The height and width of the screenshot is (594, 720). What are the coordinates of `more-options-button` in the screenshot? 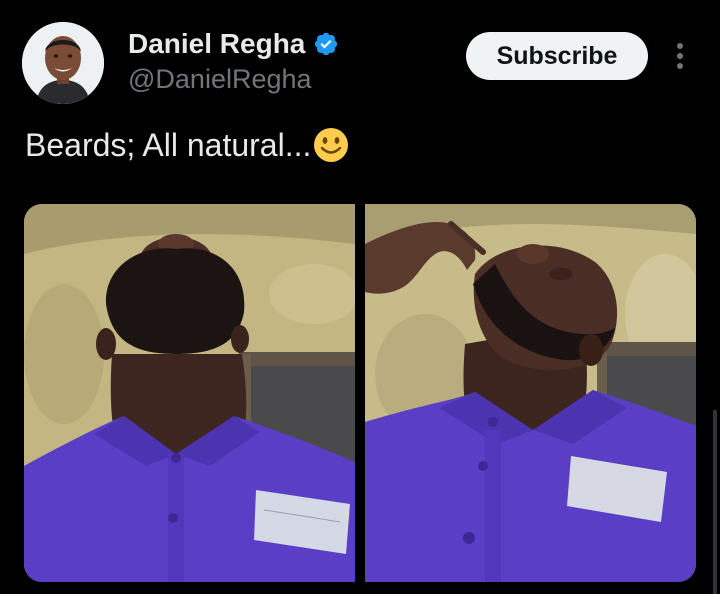 It's located at (680, 56).